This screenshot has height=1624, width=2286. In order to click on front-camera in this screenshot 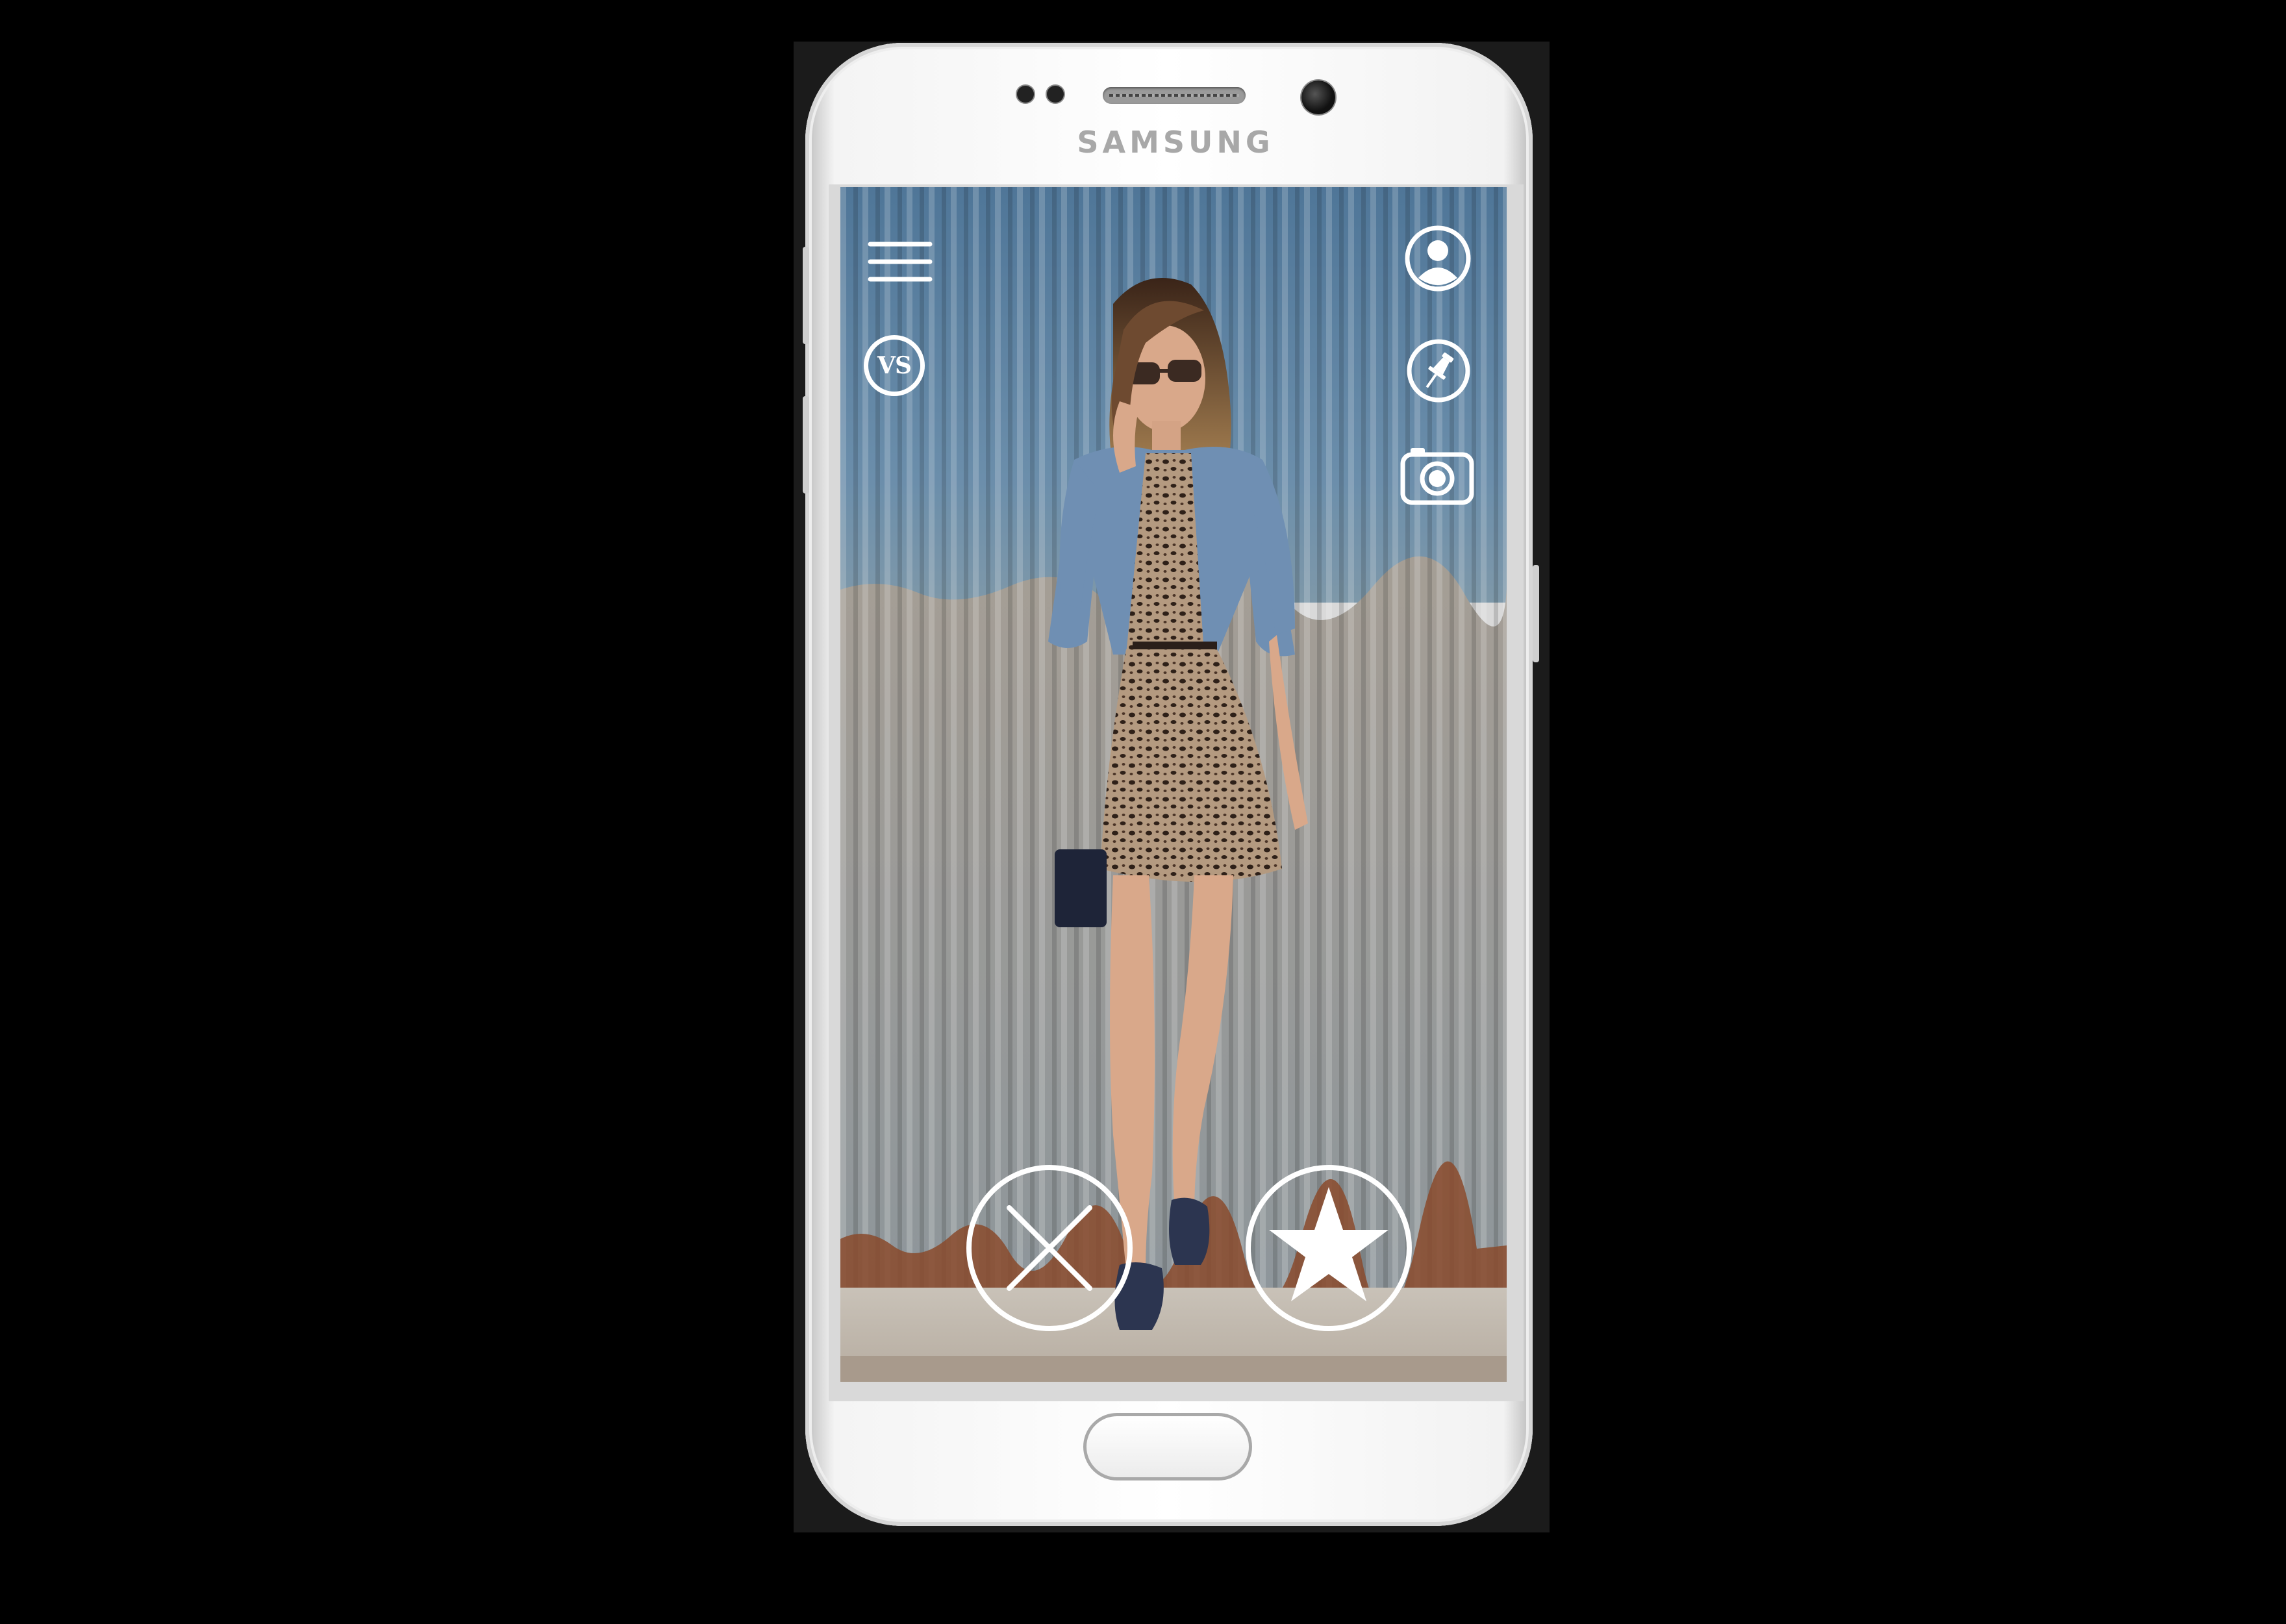, I will do `click(1318, 97)`.